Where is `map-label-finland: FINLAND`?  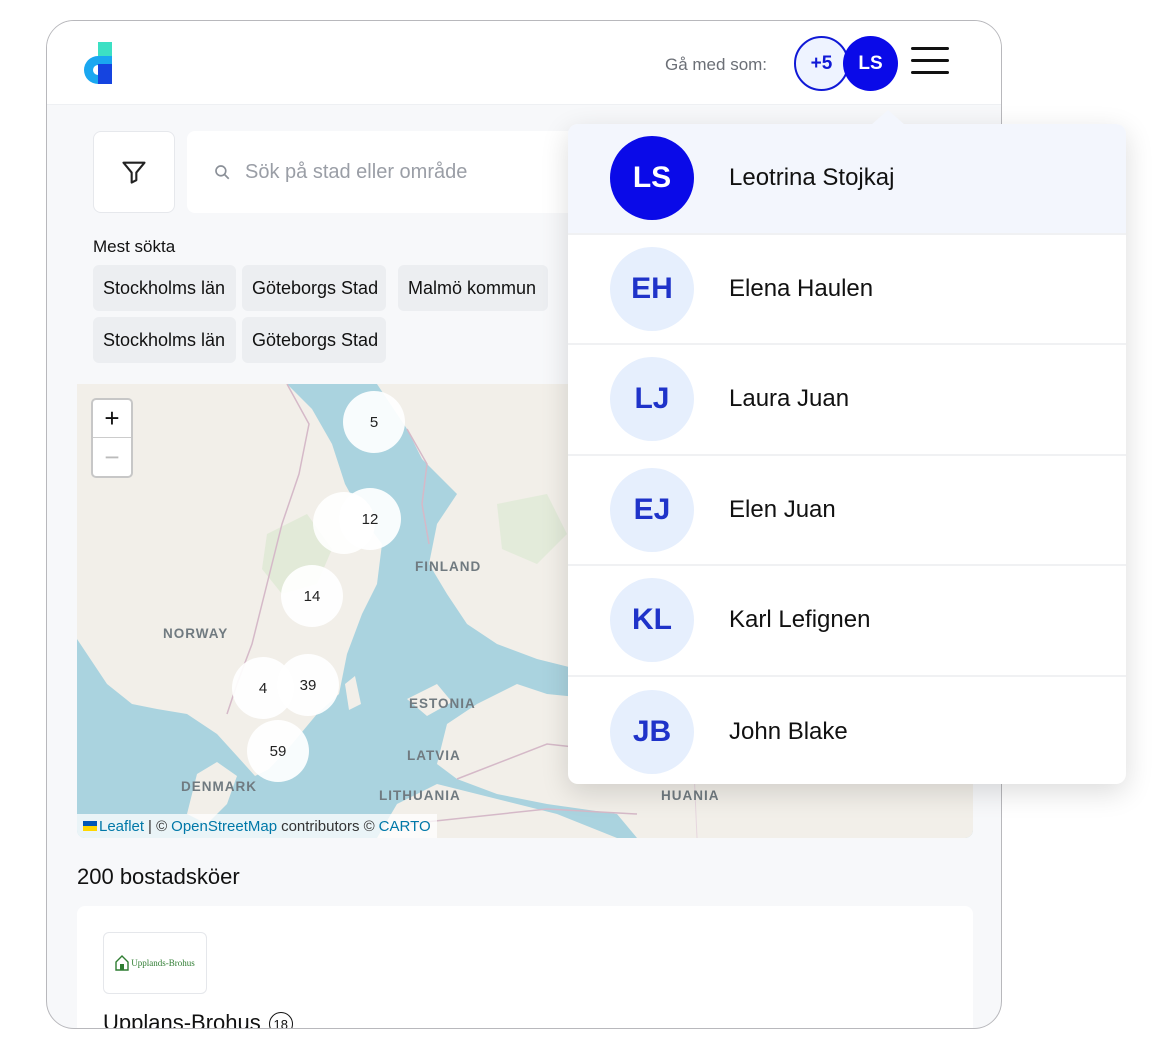 map-label-finland: FINLAND is located at coordinates (448, 566).